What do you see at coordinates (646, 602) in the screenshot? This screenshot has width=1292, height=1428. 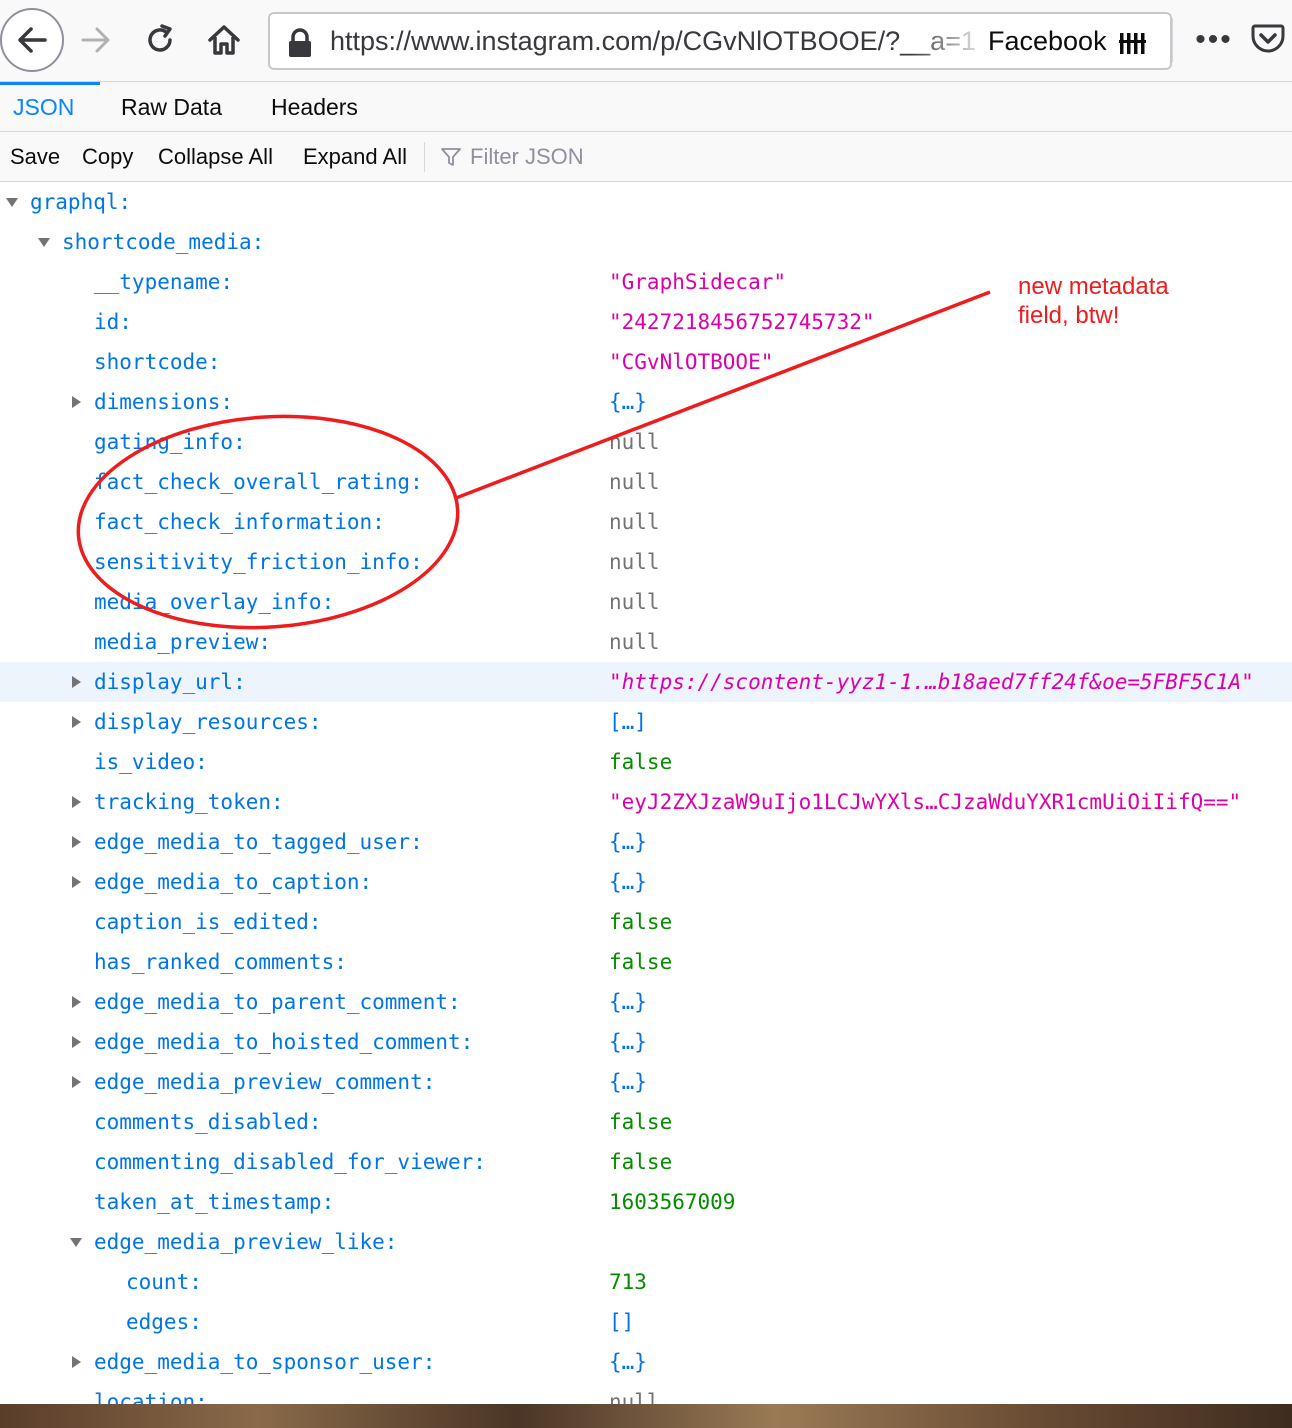 I see `tree-row: media_overlay_info: null` at bounding box center [646, 602].